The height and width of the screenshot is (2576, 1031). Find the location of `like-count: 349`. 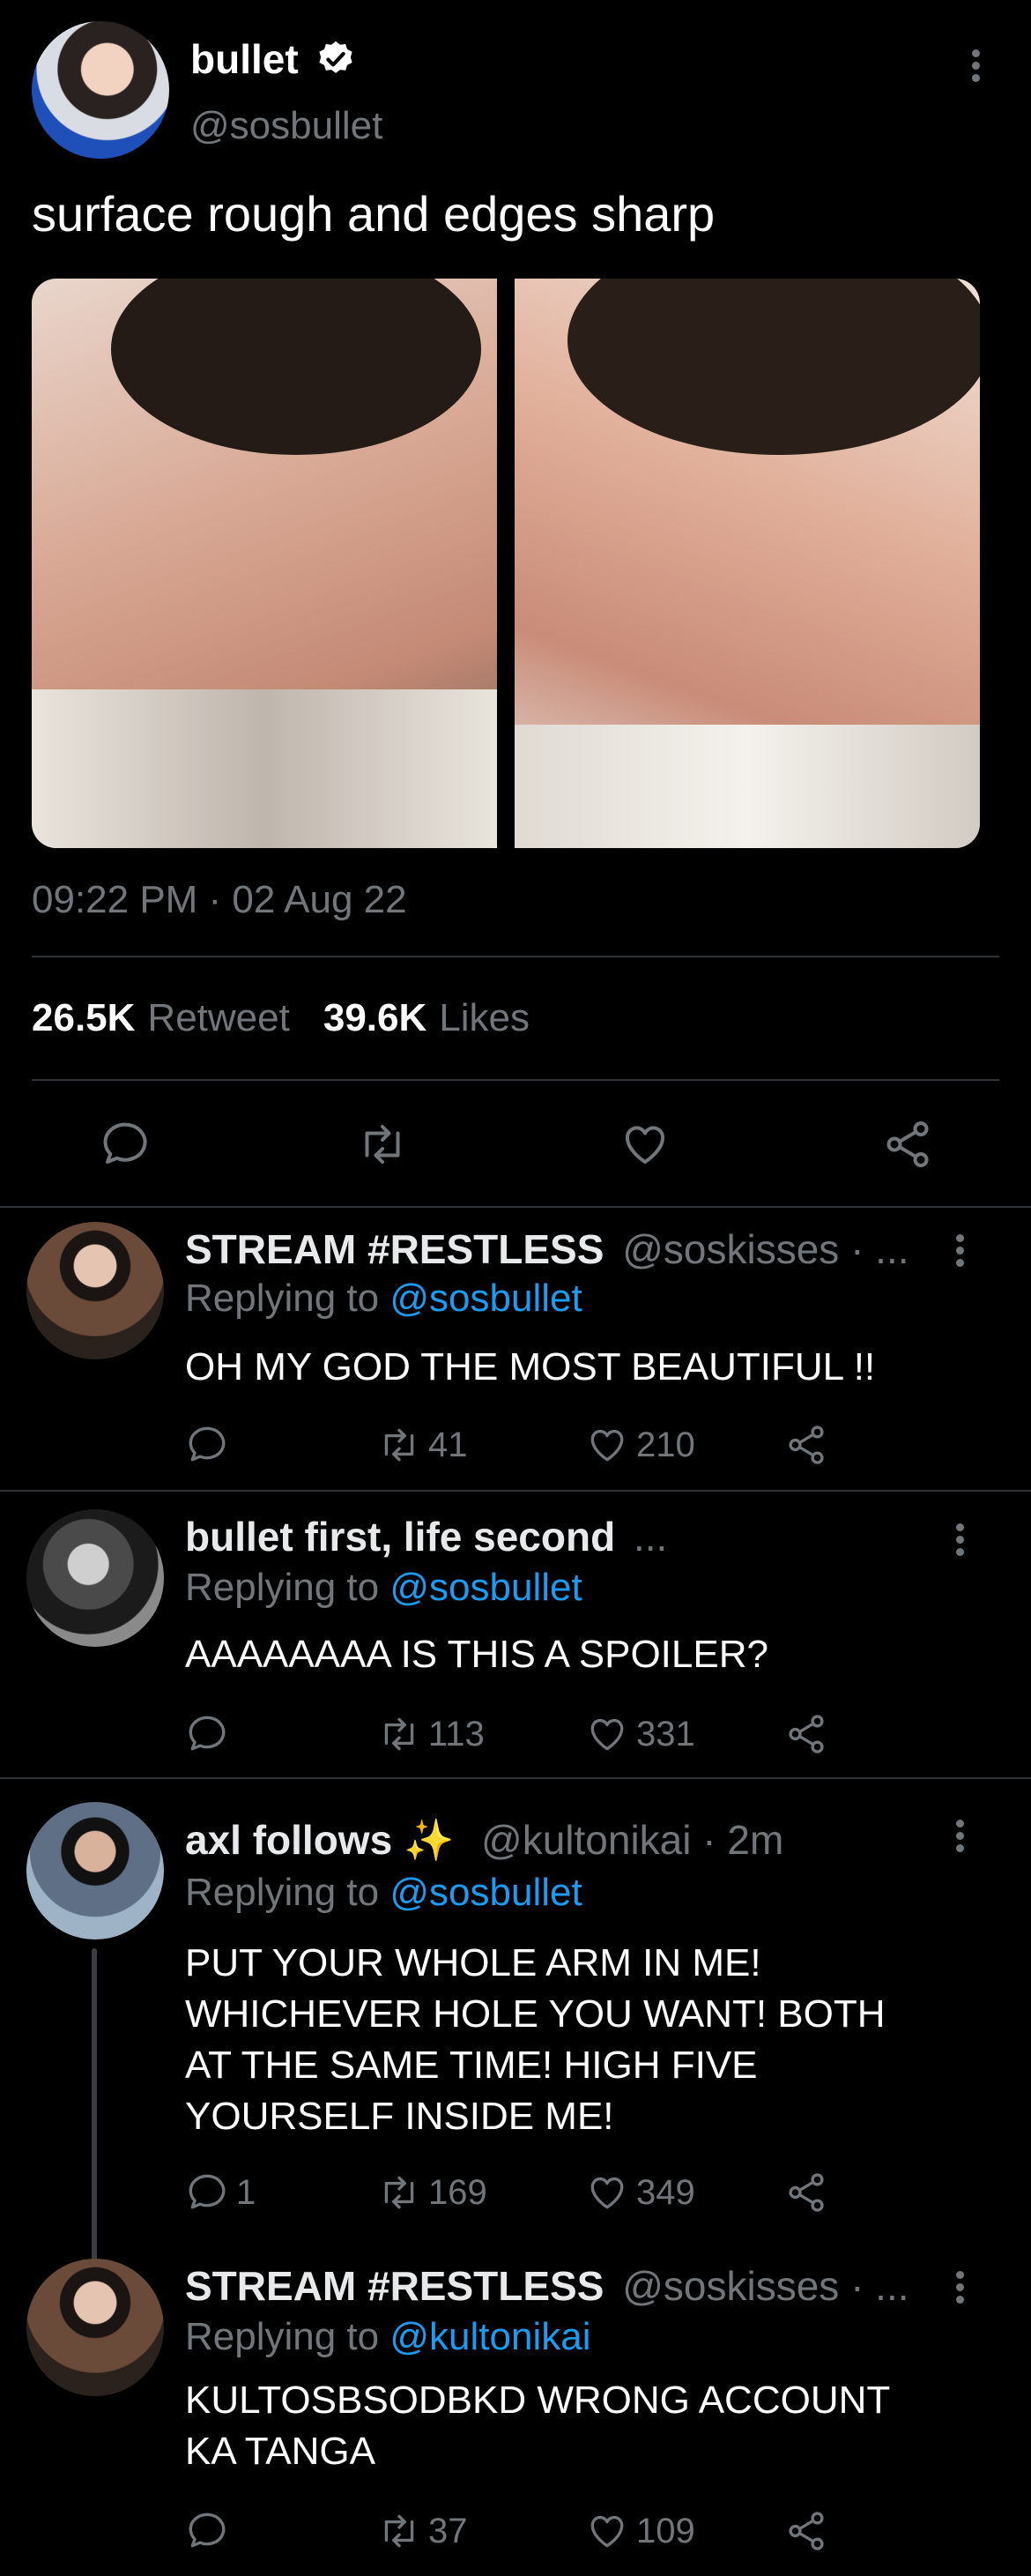

like-count: 349 is located at coordinates (665, 2192).